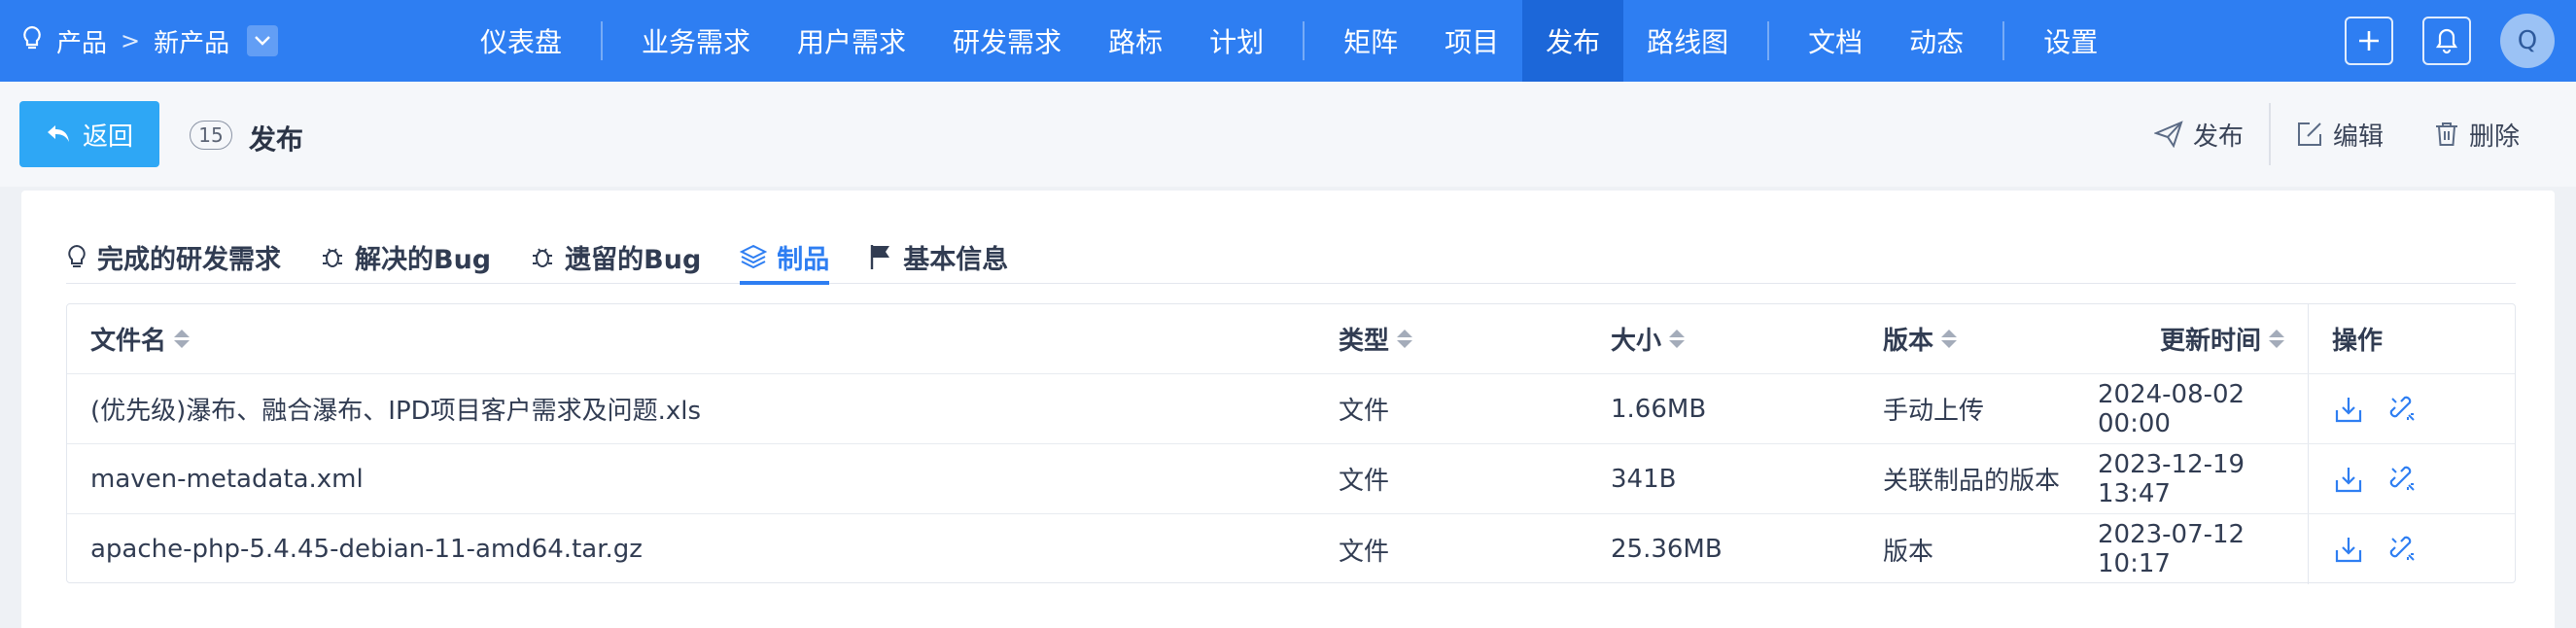 The height and width of the screenshot is (628, 2576). What do you see at coordinates (1836, 41) in the screenshot?
I see `nav-docs: 文档` at bounding box center [1836, 41].